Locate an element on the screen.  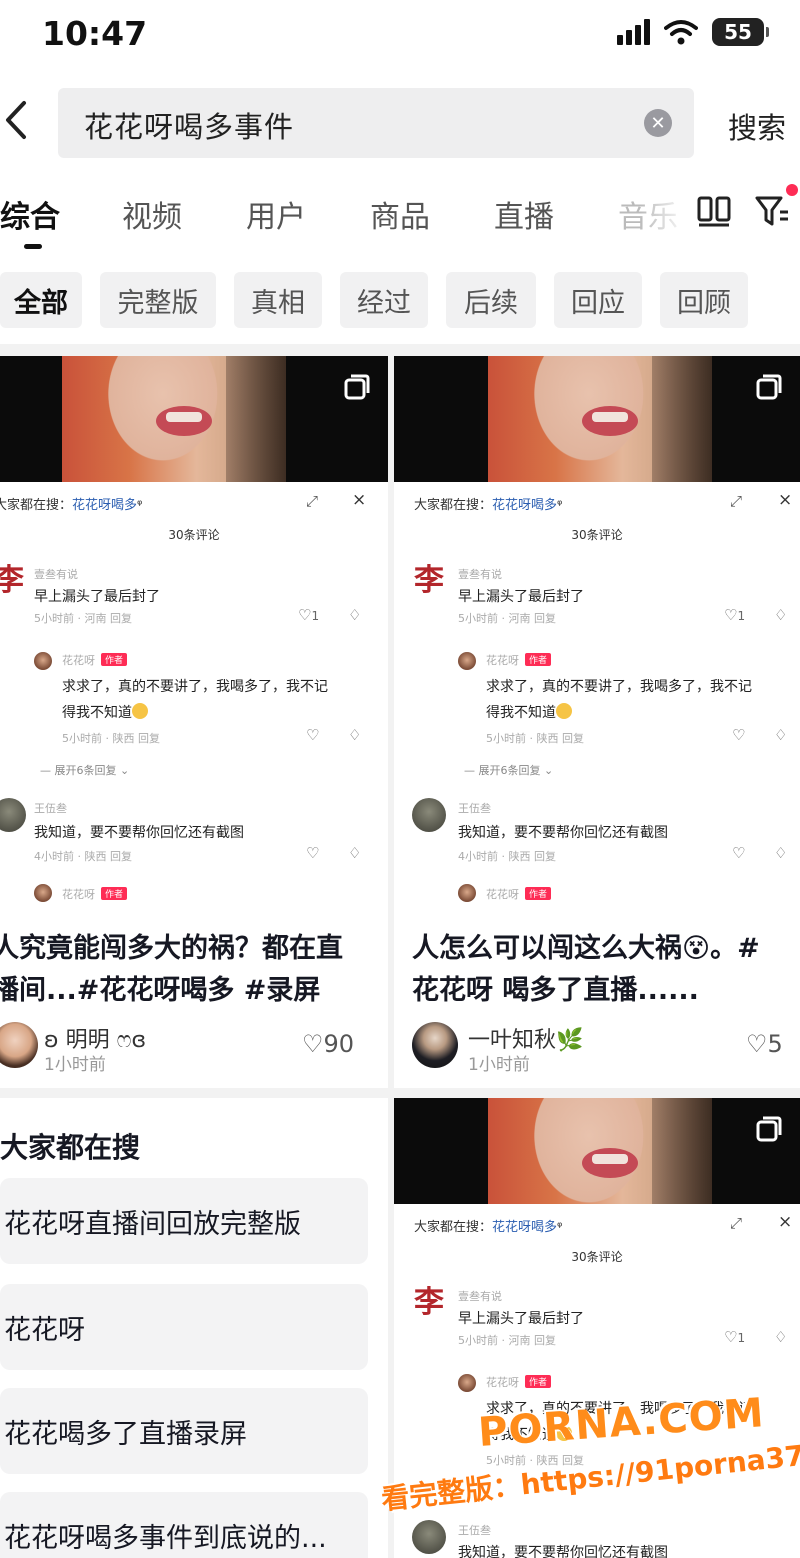
hot-search-item: 花花喝多了直播录屏 is located at coordinates (184, 1431).